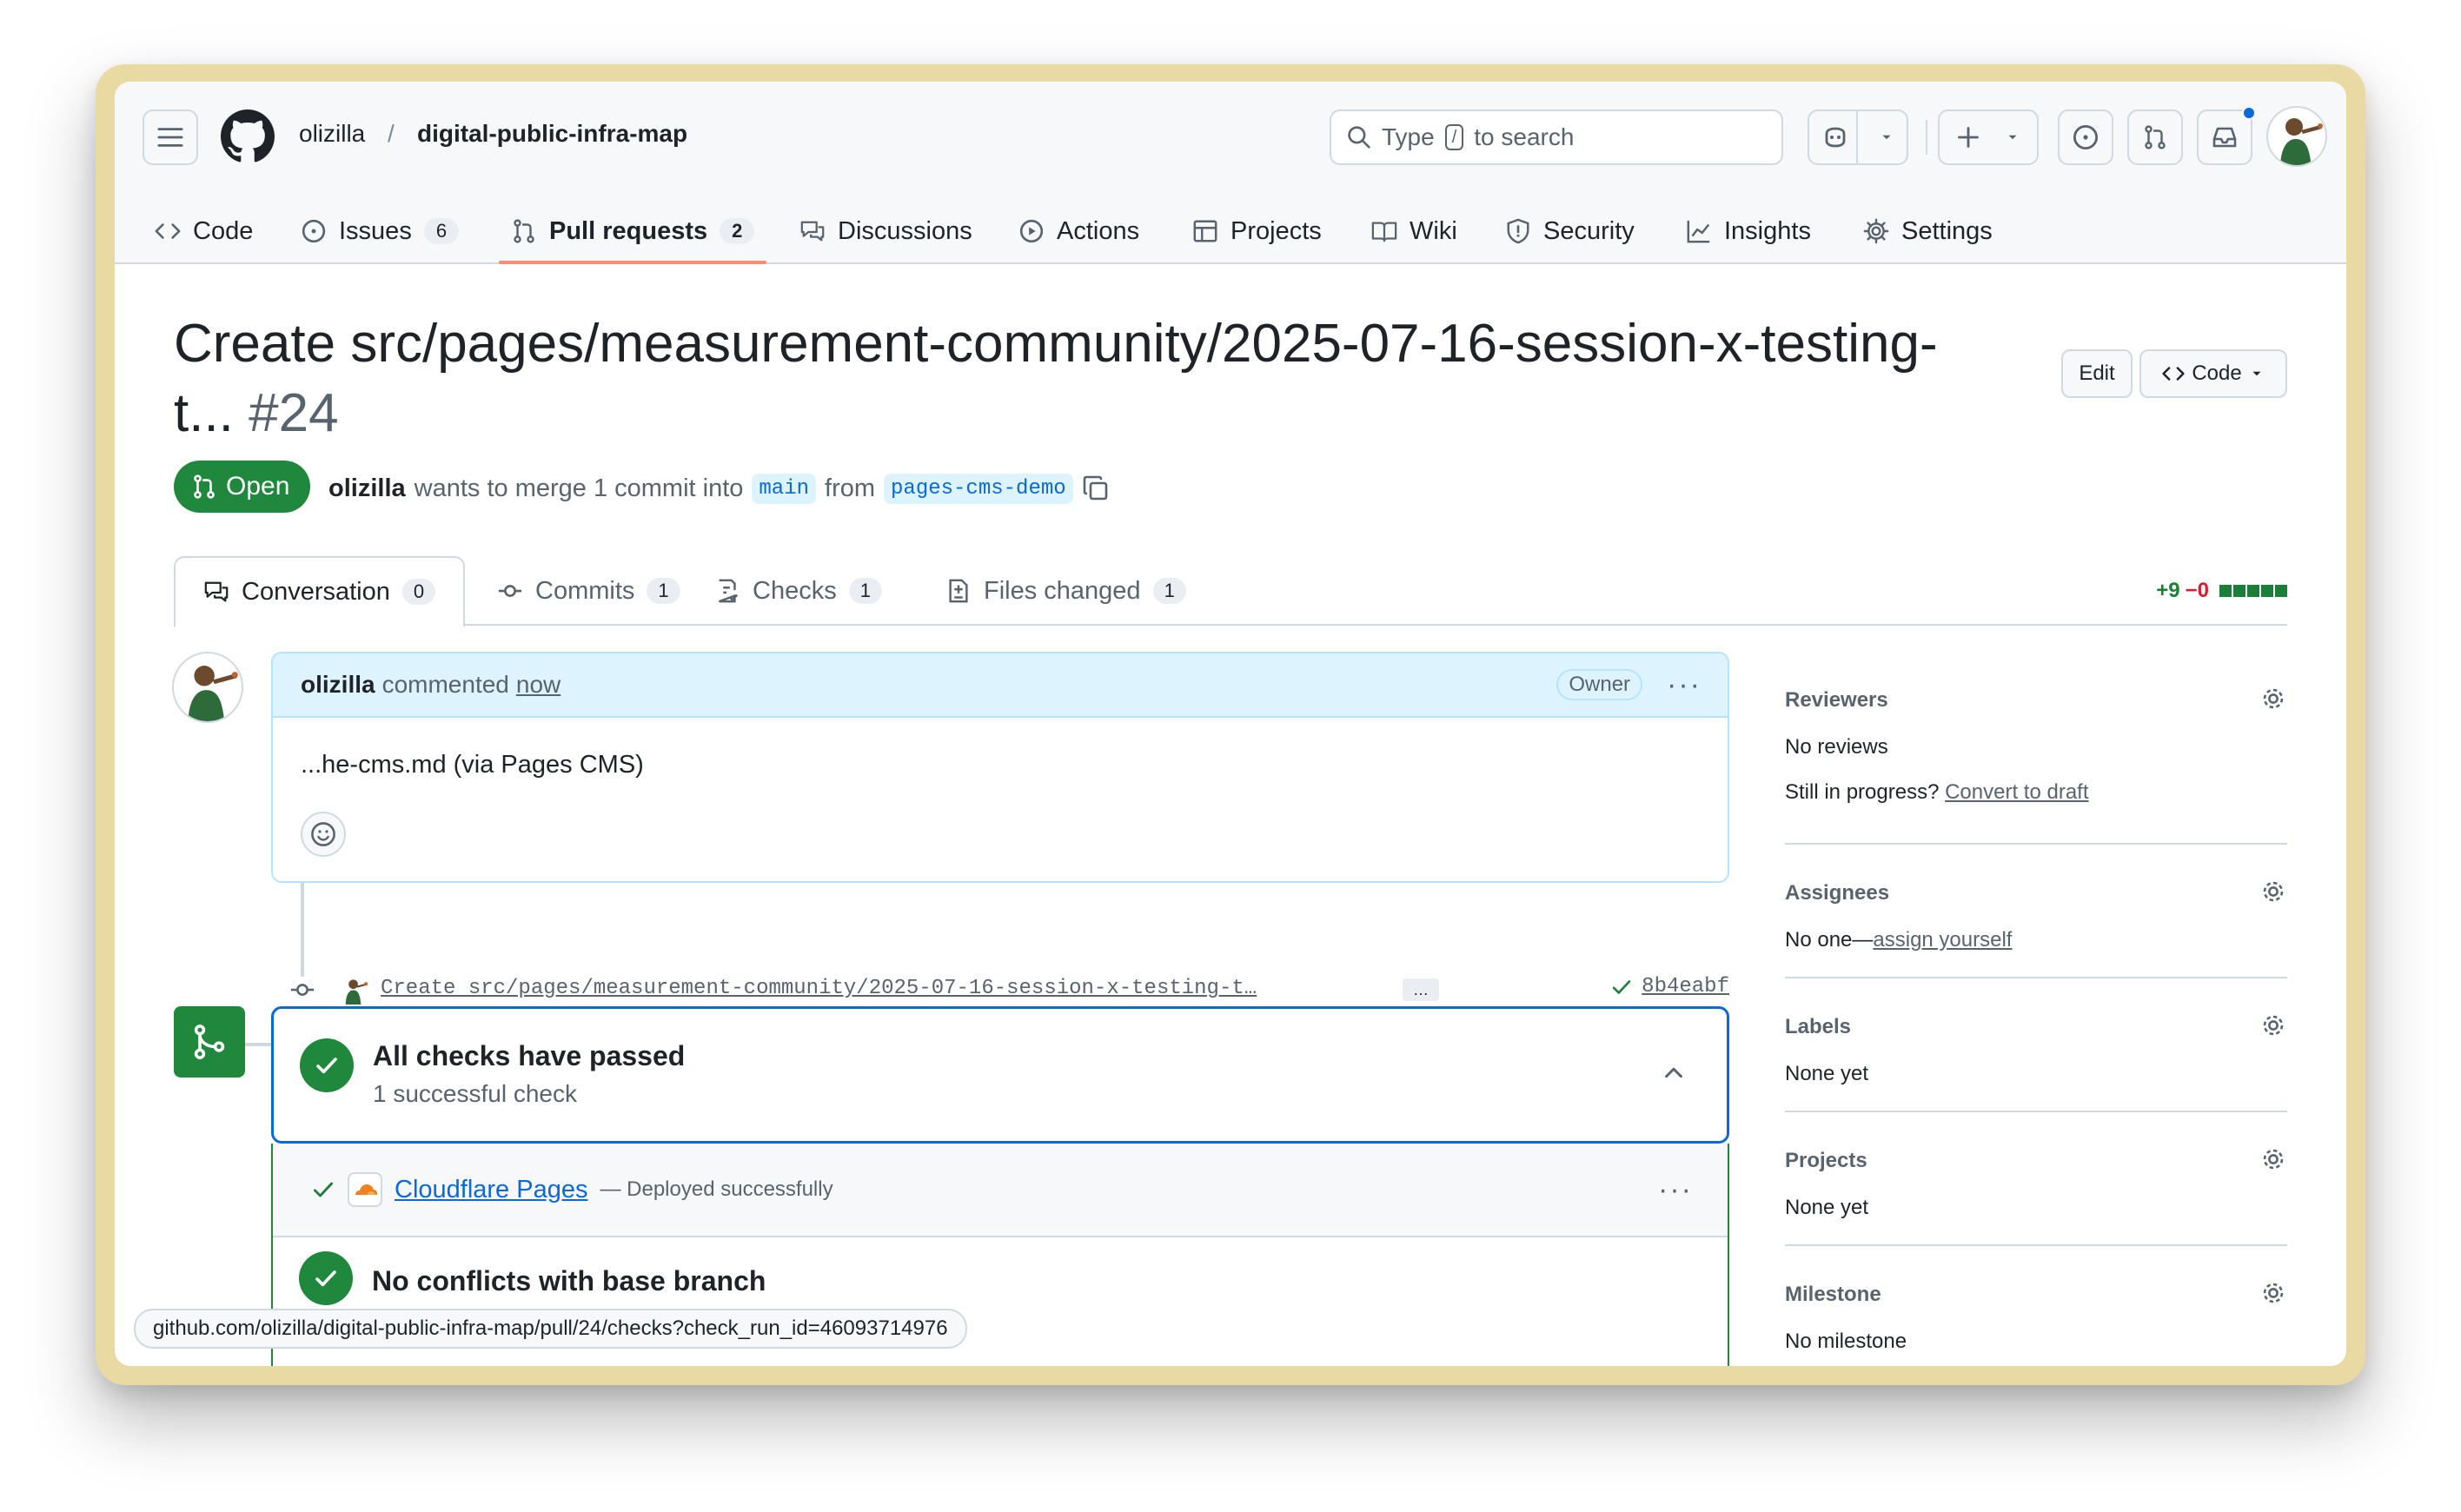 This screenshot has height=1512, width=2461. What do you see at coordinates (475, 1093) in the screenshot?
I see `checks-subtitle: 1 successful check` at bounding box center [475, 1093].